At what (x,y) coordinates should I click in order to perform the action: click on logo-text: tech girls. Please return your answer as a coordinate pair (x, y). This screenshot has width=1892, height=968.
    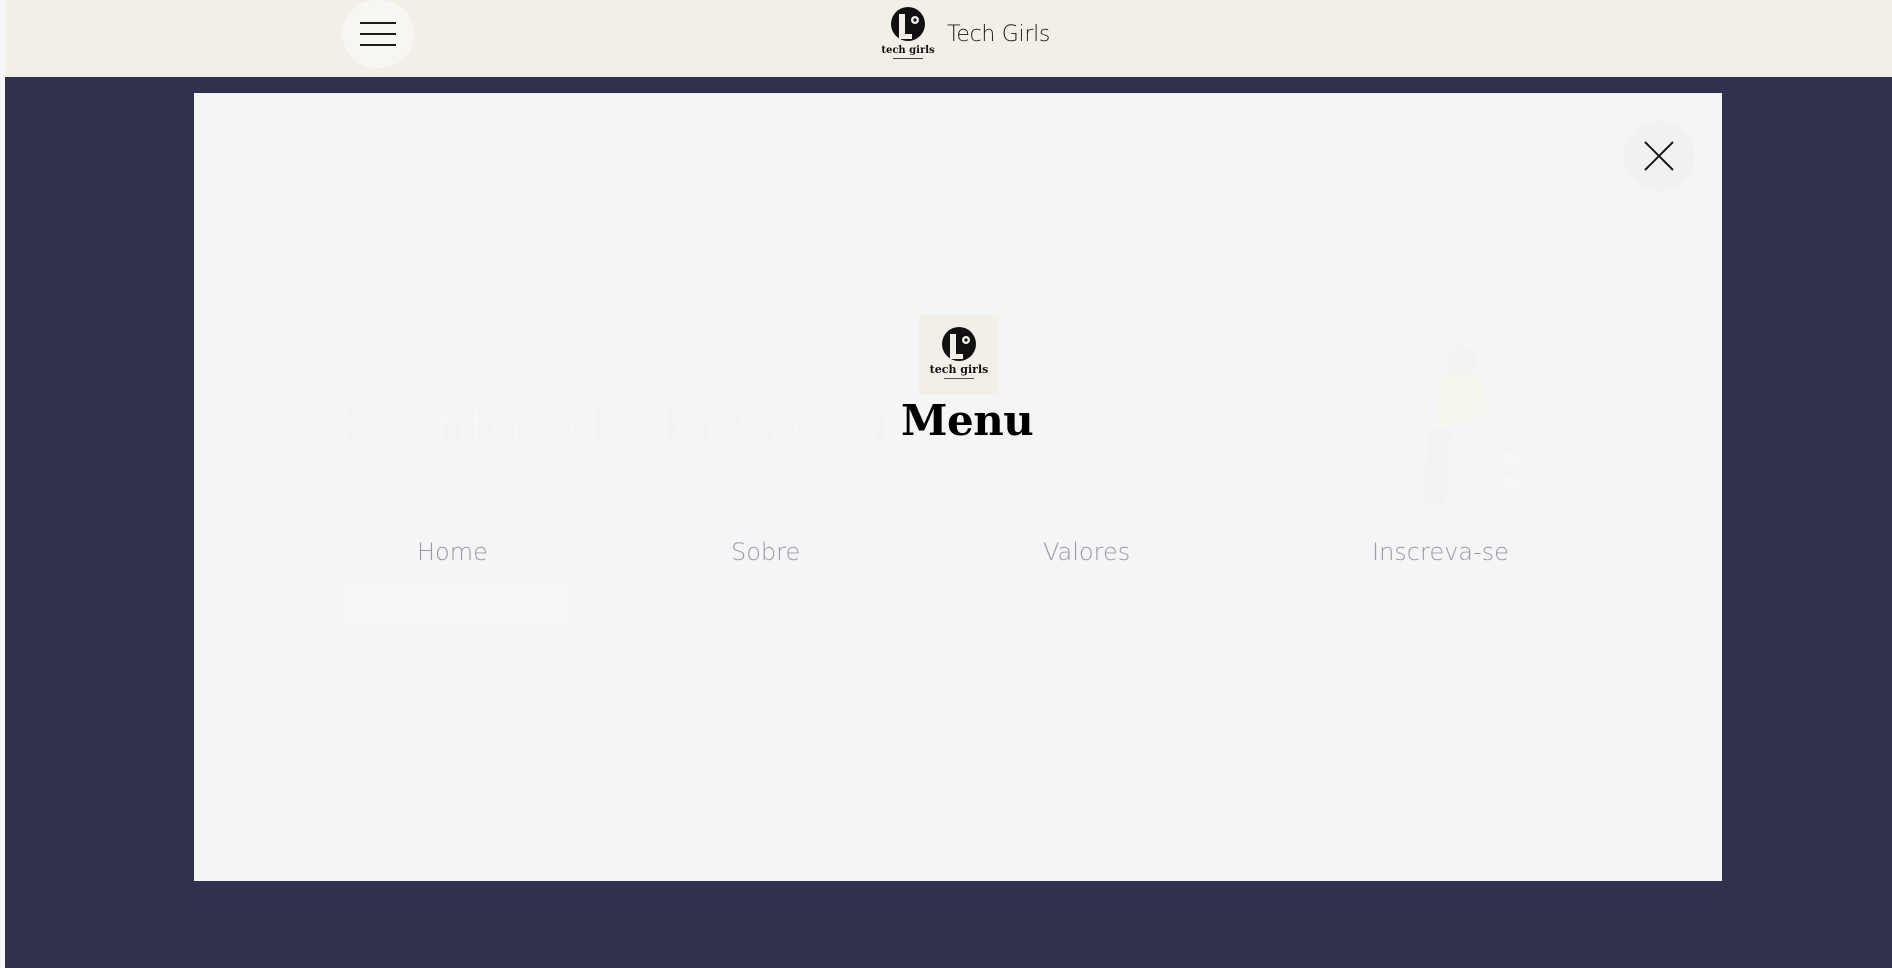
    Looking at the image, I should click on (908, 50).